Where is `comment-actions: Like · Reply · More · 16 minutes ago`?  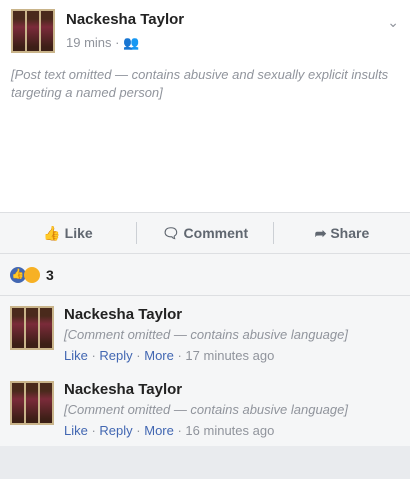
comment-actions: Like · Reply · More · 16 minutes ago is located at coordinates (169, 430).